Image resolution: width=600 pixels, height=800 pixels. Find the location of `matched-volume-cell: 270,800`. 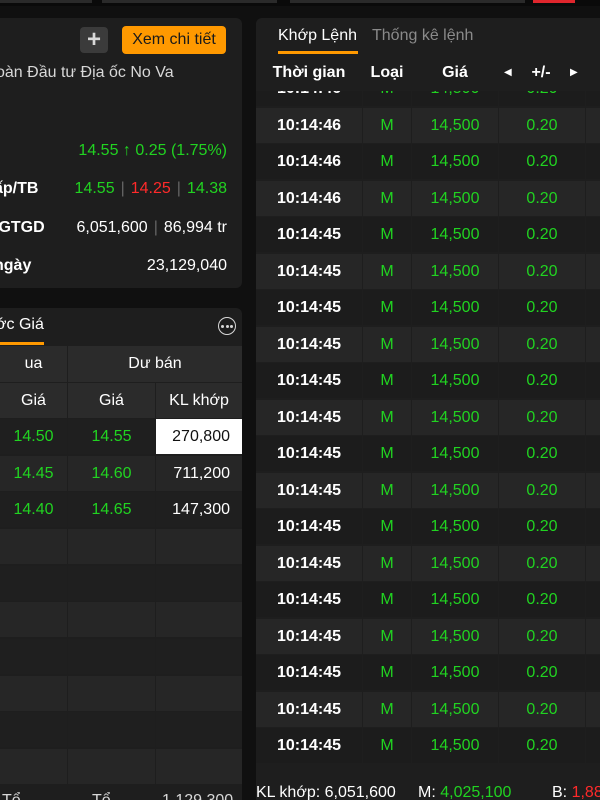

matched-volume-cell: 270,800 is located at coordinates (199, 436).